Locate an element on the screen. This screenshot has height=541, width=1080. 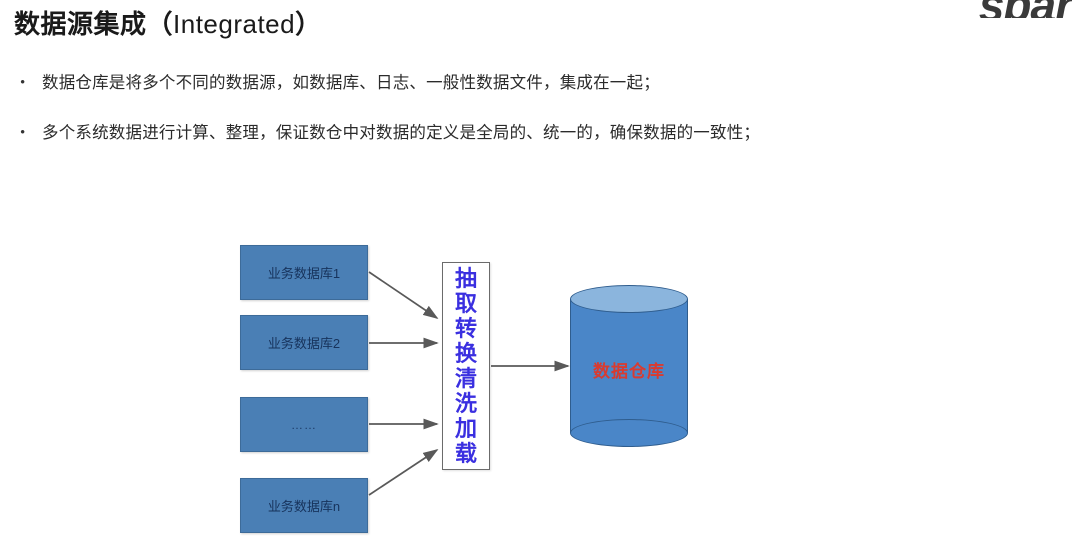
source-box-n-label: 业务数据库n is located at coordinates (304, 506).